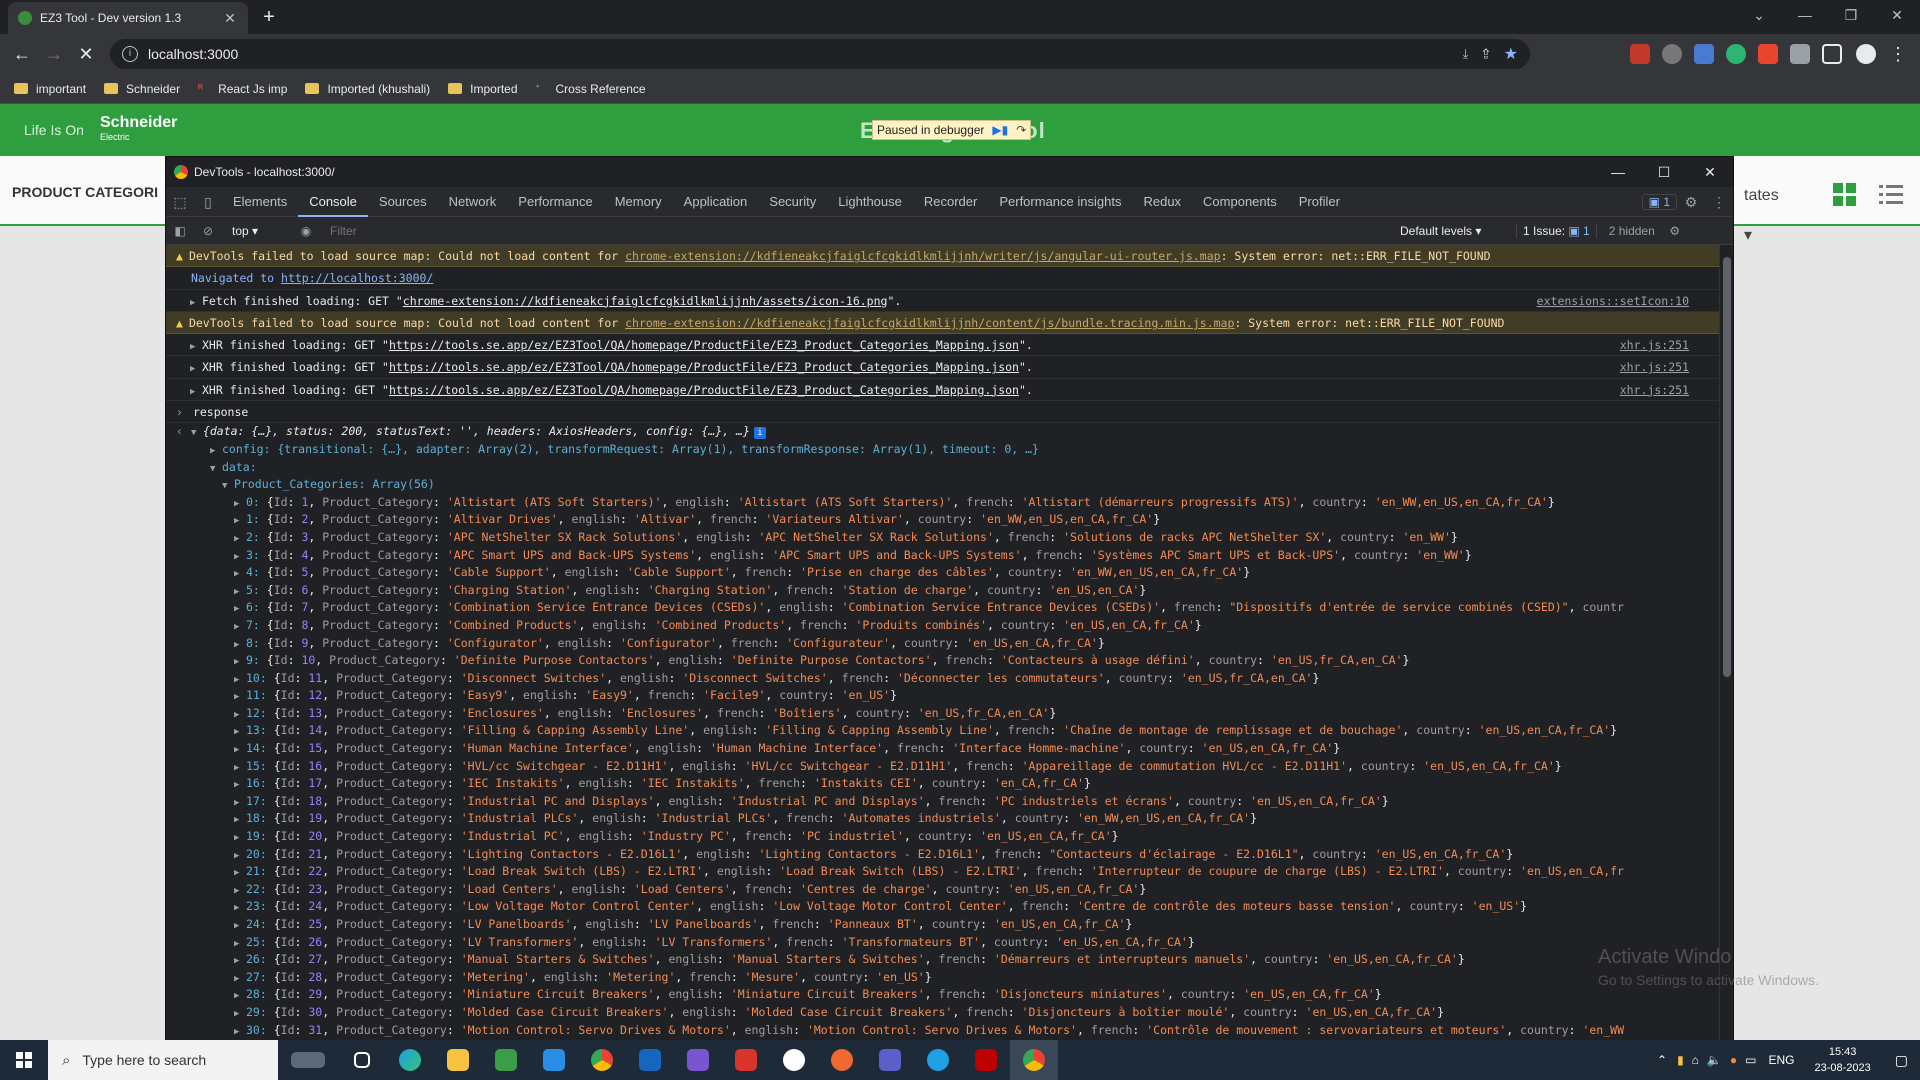  I want to click on profile-avatar-icon, so click(1866, 54).